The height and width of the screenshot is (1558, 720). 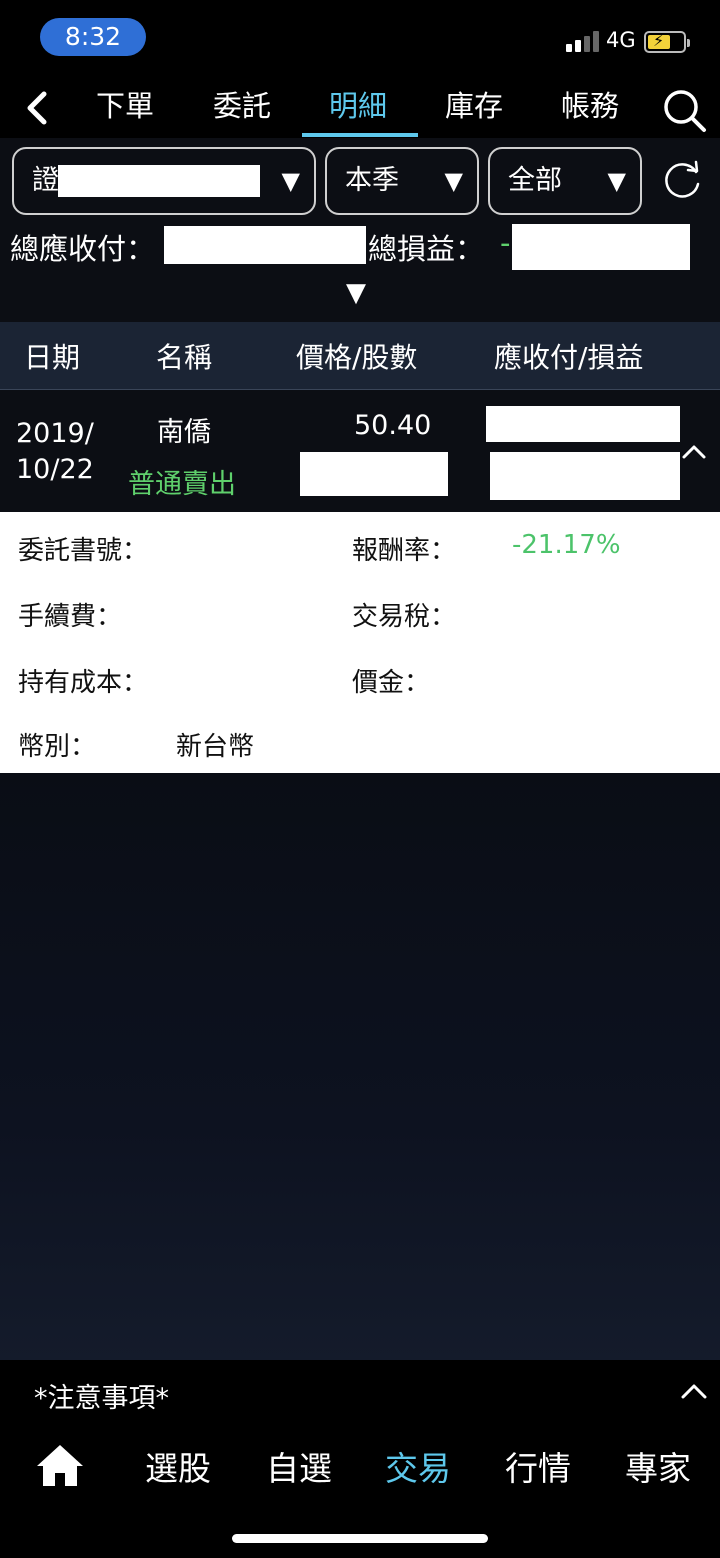 I want to click on home-icon, so click(x=60, y=1465).